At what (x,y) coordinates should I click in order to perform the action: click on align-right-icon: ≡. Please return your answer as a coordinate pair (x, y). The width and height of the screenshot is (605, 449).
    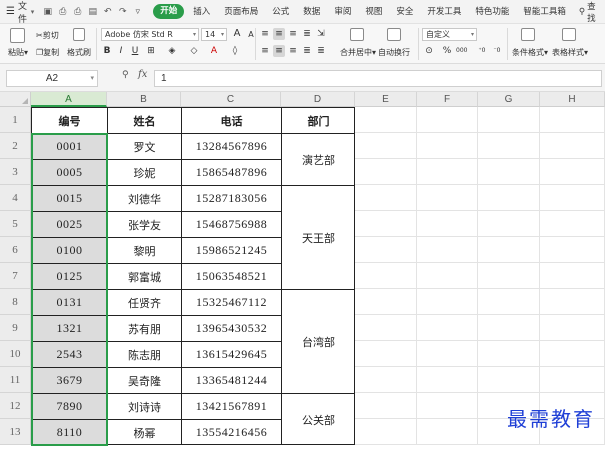
    Looking at the image, I should click on (293, 51).